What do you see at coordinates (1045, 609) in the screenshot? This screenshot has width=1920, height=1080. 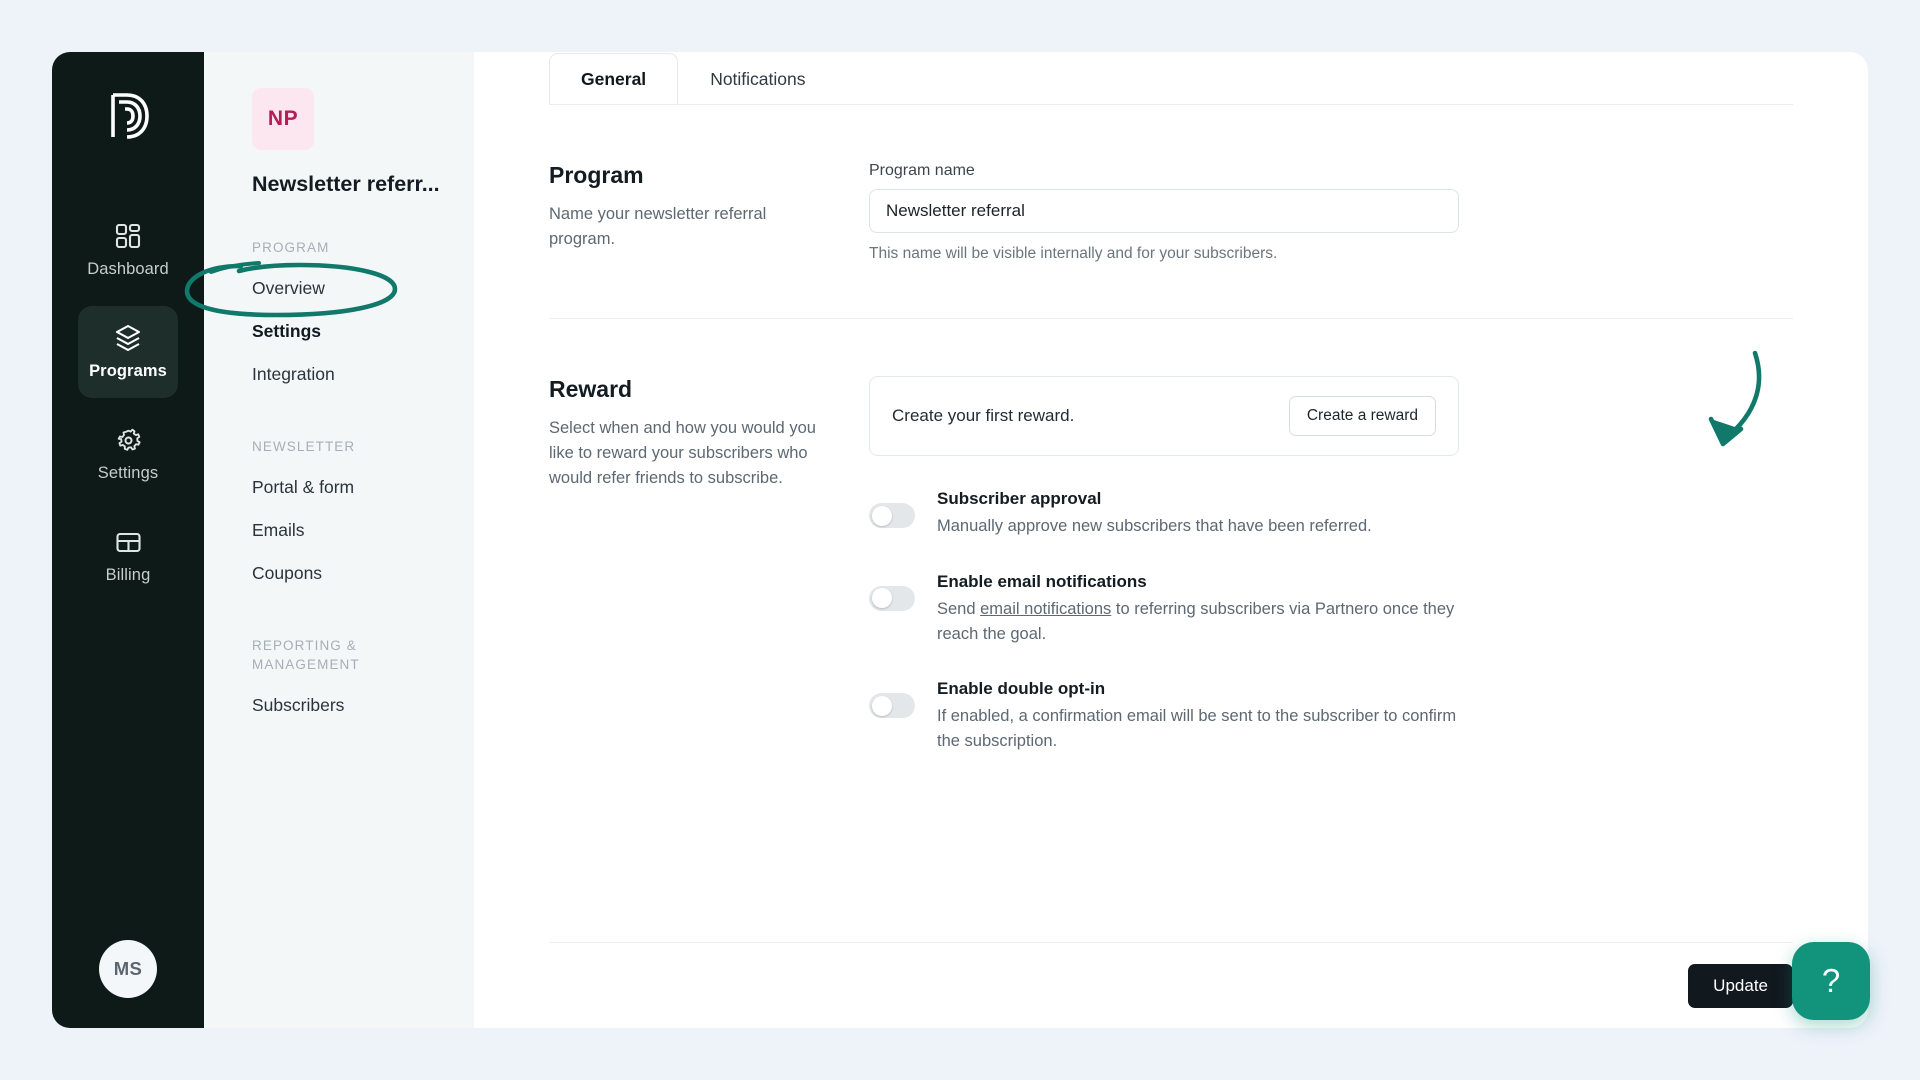 I see `email-notifications-link: email notifications` at bounding box center [1045, 609].